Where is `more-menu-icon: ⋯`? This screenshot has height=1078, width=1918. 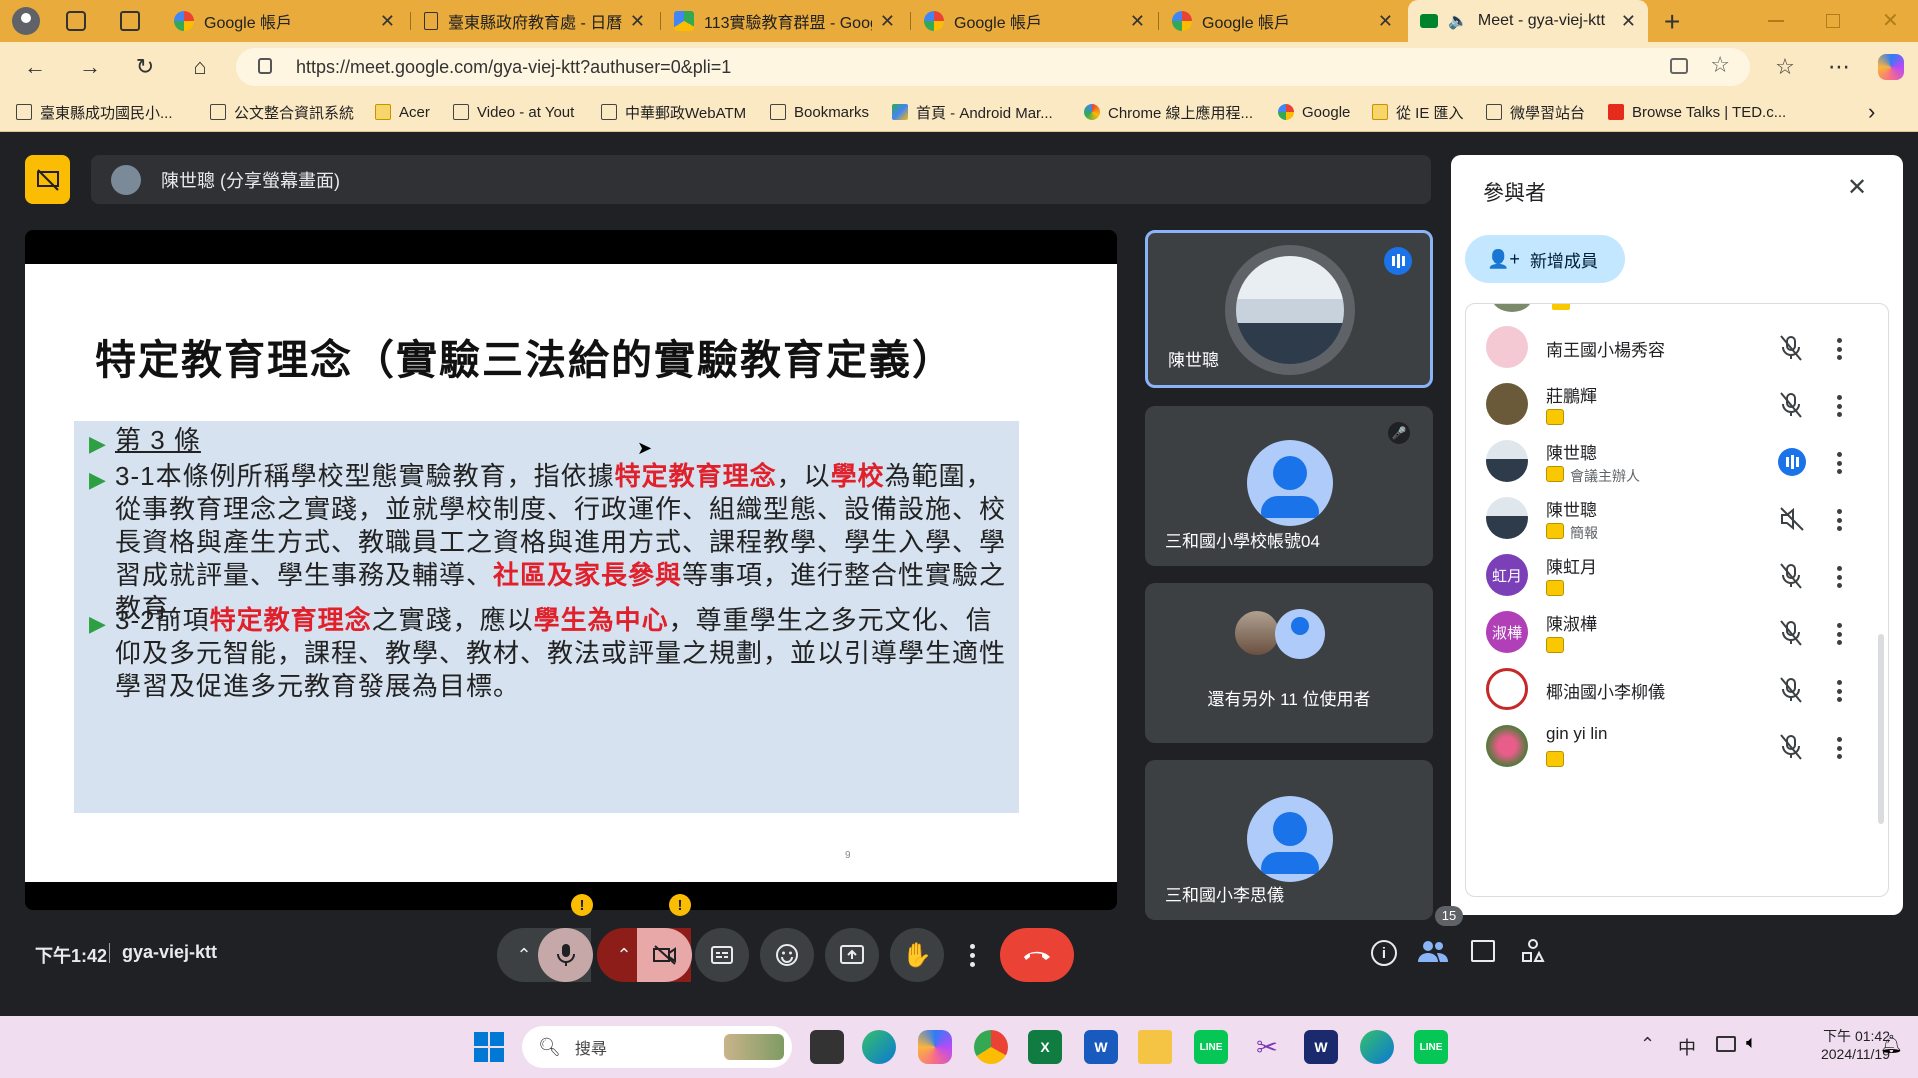
more-menu-icon: ⋯ is located at coordinates (1839, 67).